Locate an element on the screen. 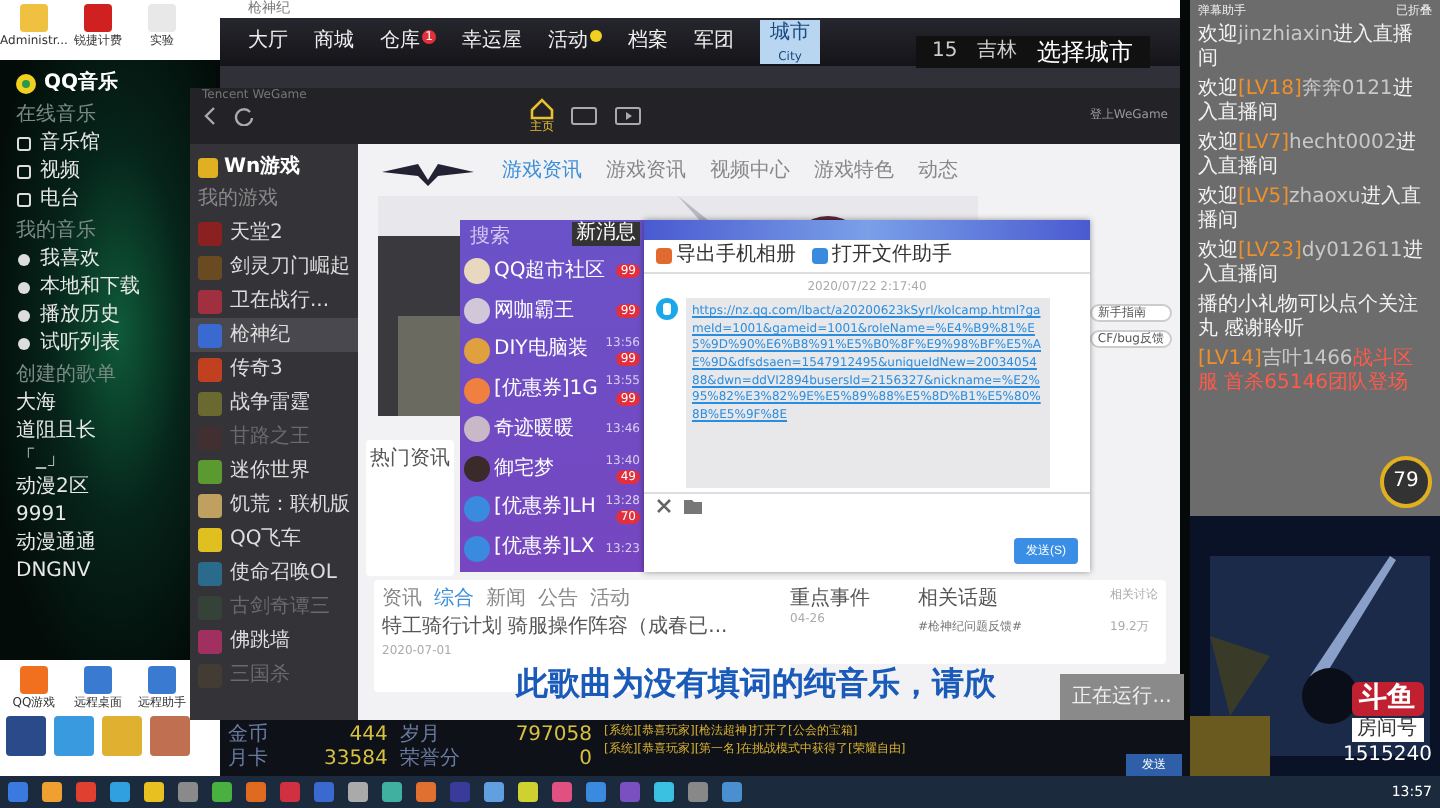 The image size is (1440, 808). playlist-item: 大海 is located at coordinates (36, 404).